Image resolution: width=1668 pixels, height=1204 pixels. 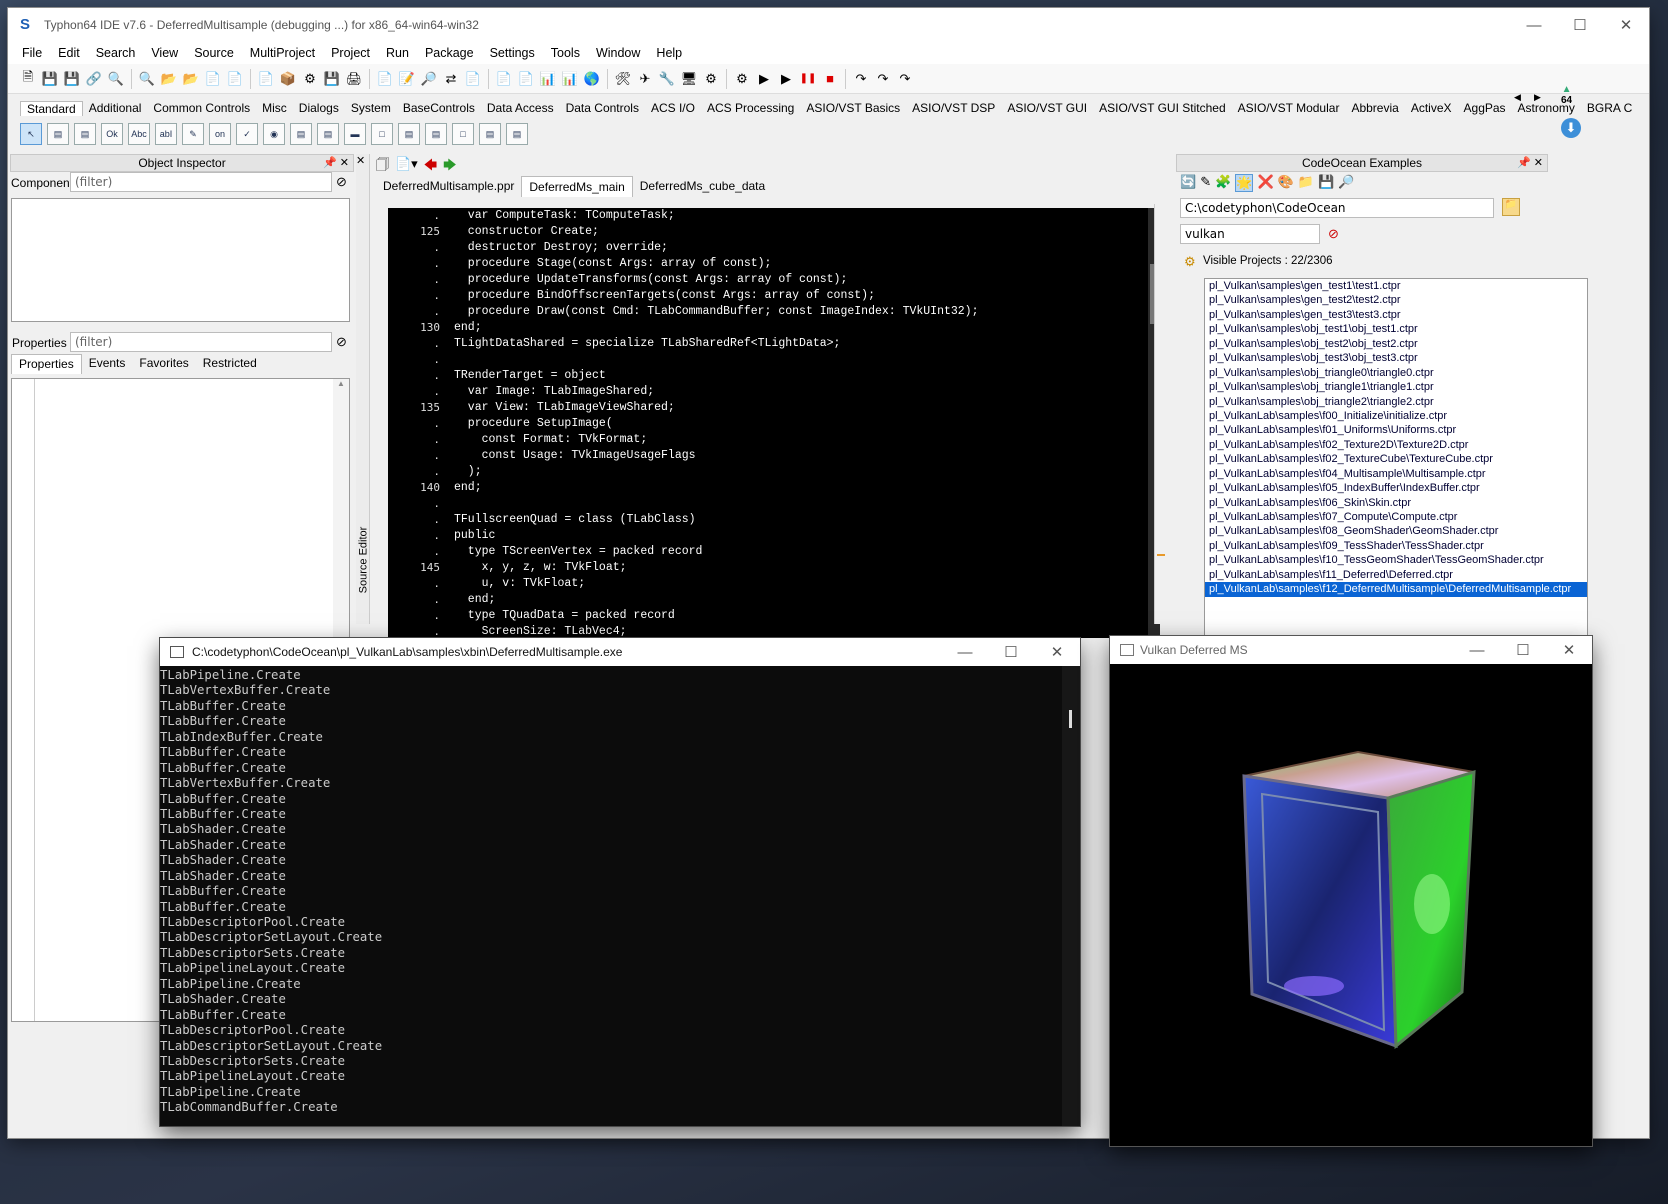 I want to click on console-scroll-thumb, so click(x=1070, y=719).